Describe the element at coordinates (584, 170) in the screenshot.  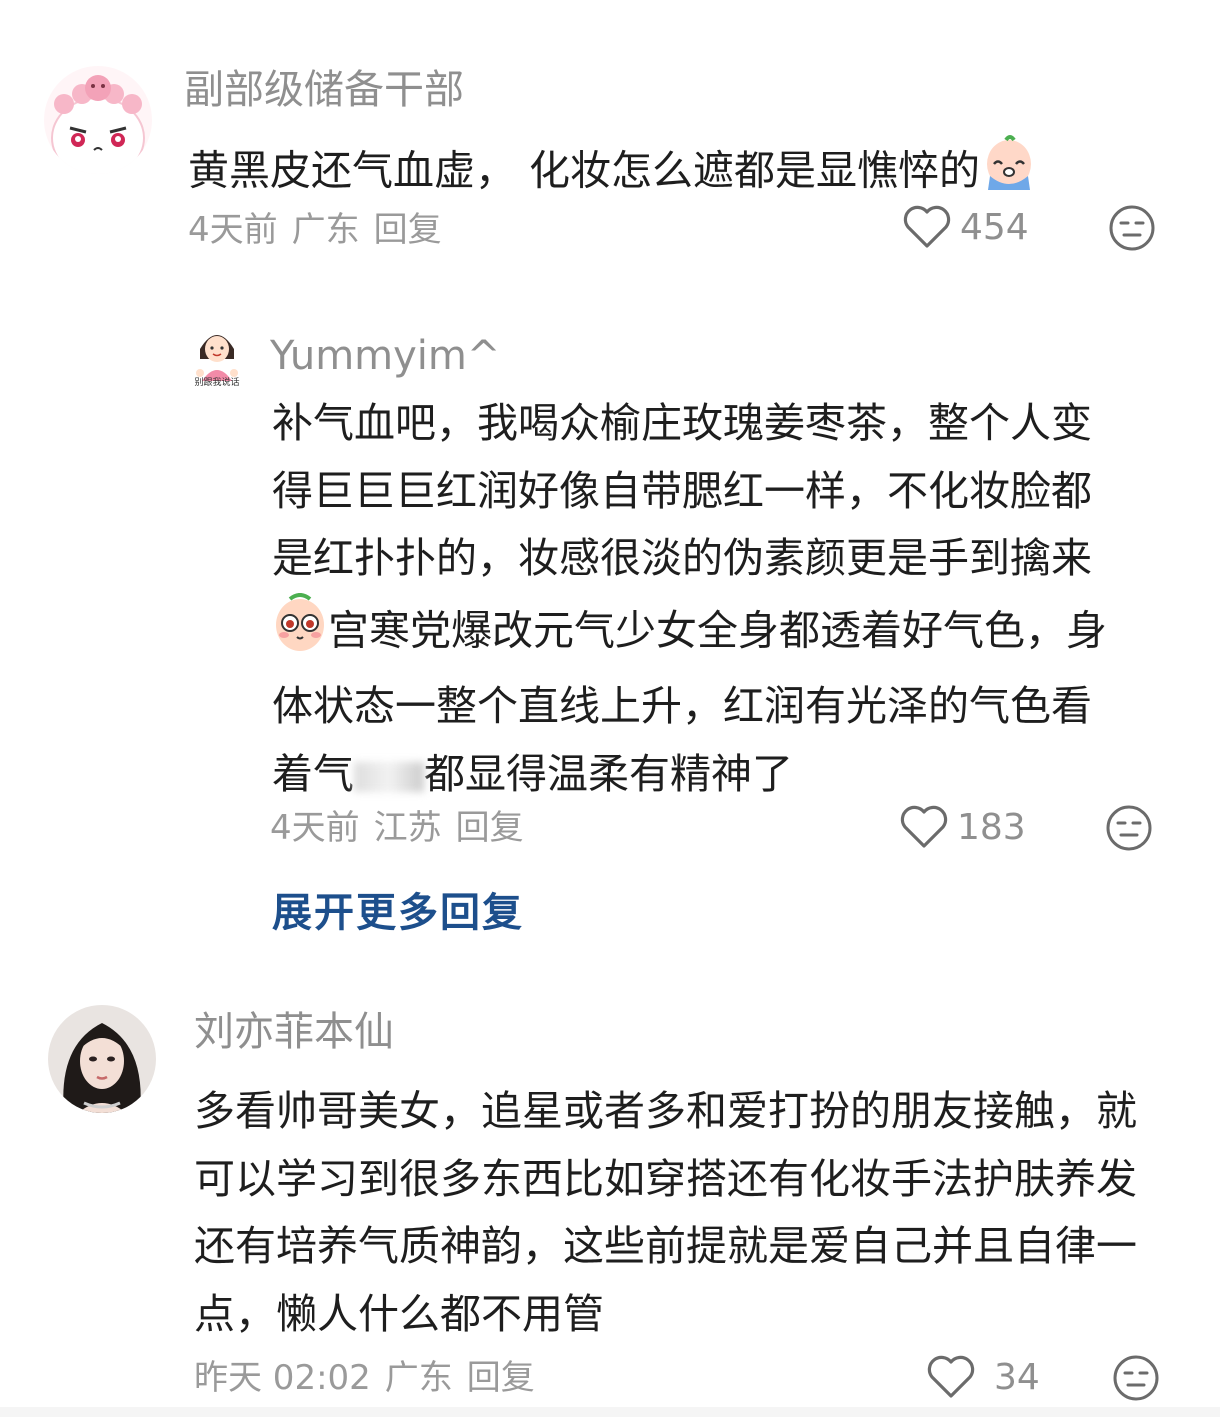
I see `comment-text-content: 黄黑皮还气血虚， 化妆怎么遮都是显憔悴的` at that location.